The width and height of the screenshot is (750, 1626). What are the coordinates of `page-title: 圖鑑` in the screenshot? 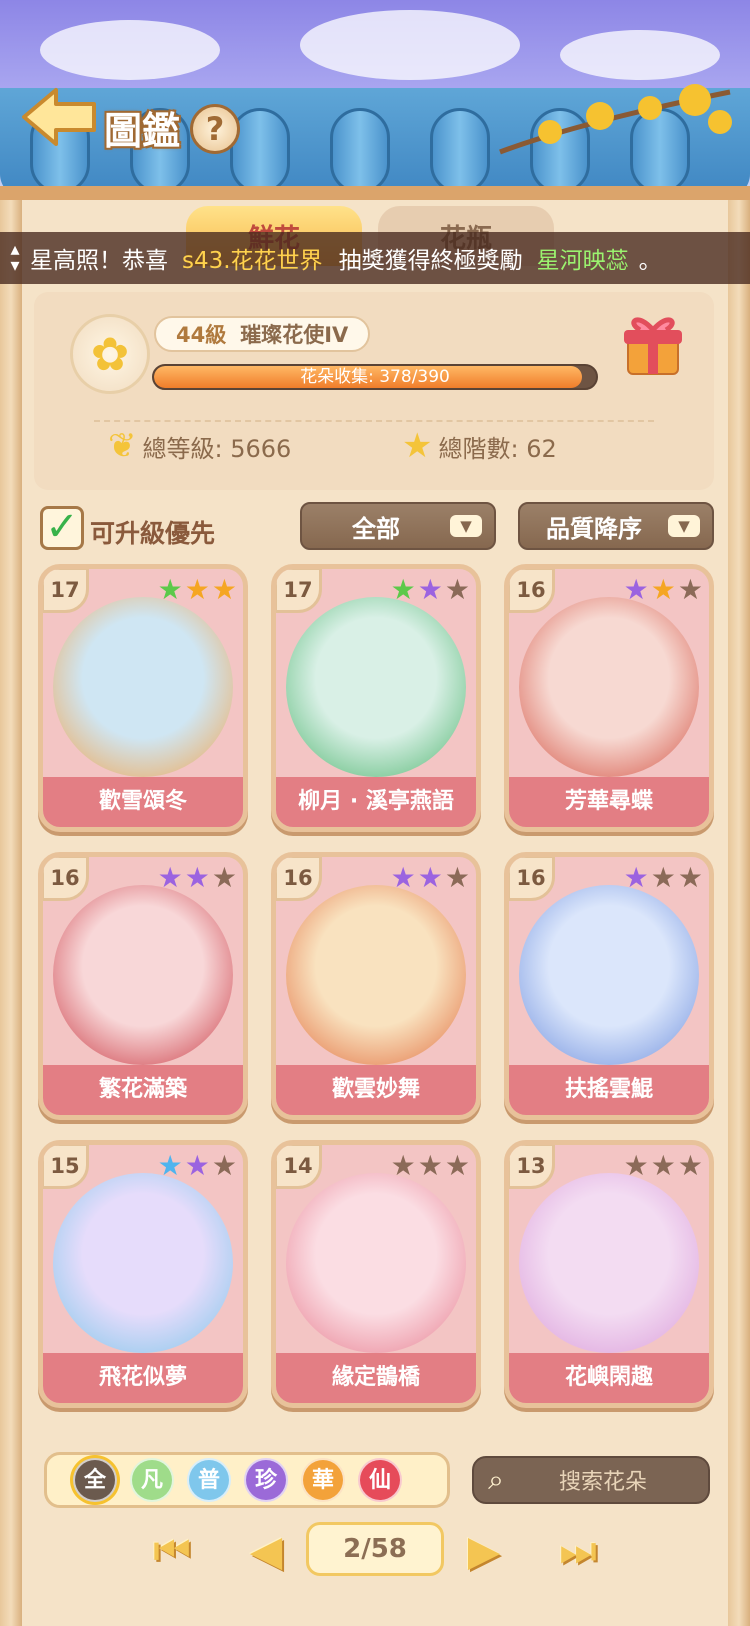 It's located at (142, 131).